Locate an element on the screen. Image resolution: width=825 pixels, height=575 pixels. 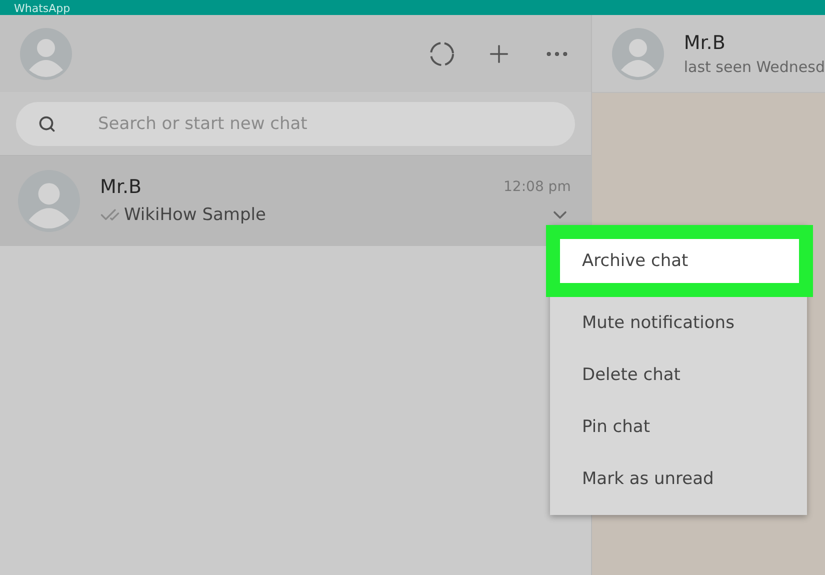
menu-item: Delete chat is located at coordinates (678, 375).